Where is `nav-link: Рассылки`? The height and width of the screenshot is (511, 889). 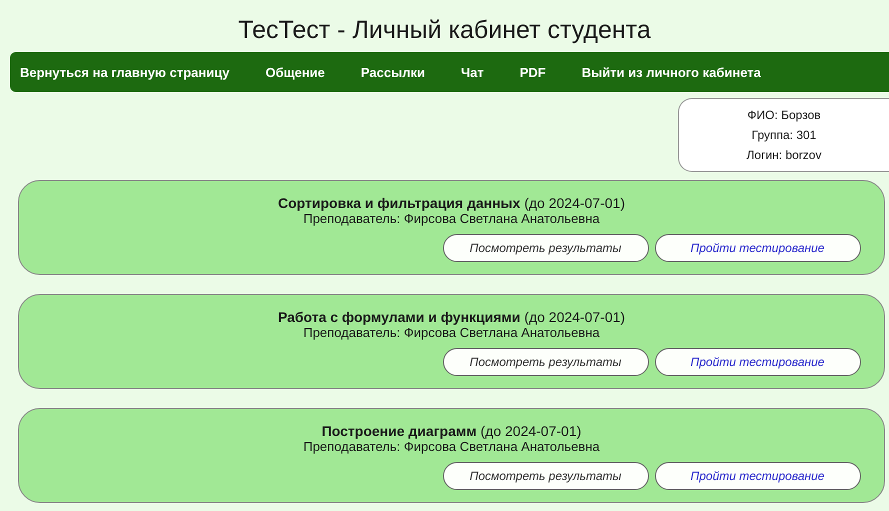
nav-link: Рассылки is located at coordinates (392, 72).